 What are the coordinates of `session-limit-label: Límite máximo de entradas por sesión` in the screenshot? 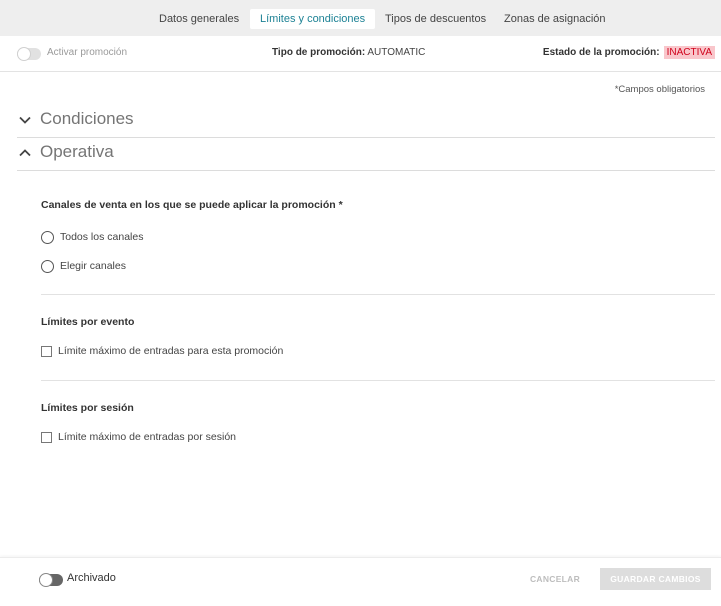 It's located at (147, 437).